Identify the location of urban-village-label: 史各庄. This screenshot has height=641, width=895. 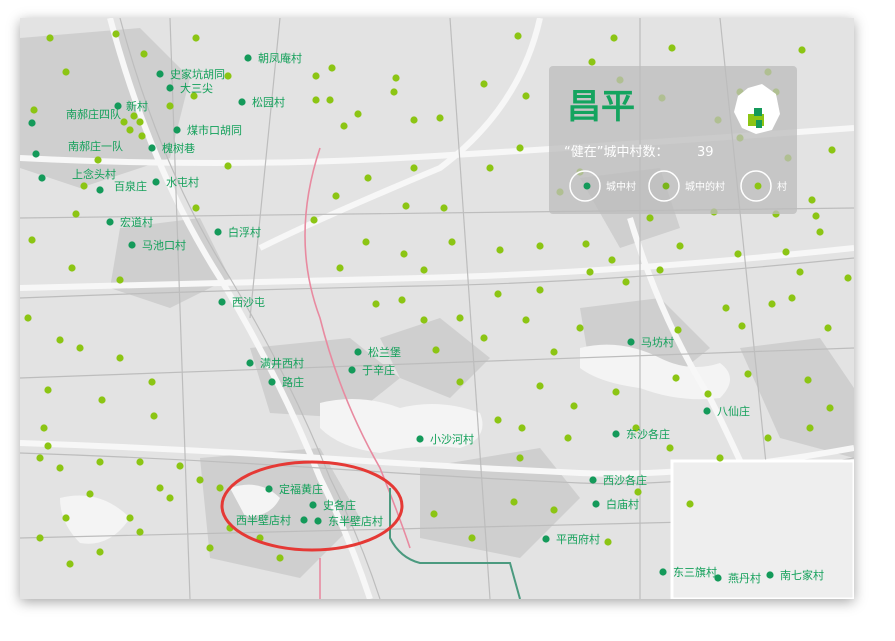
(339, 505).